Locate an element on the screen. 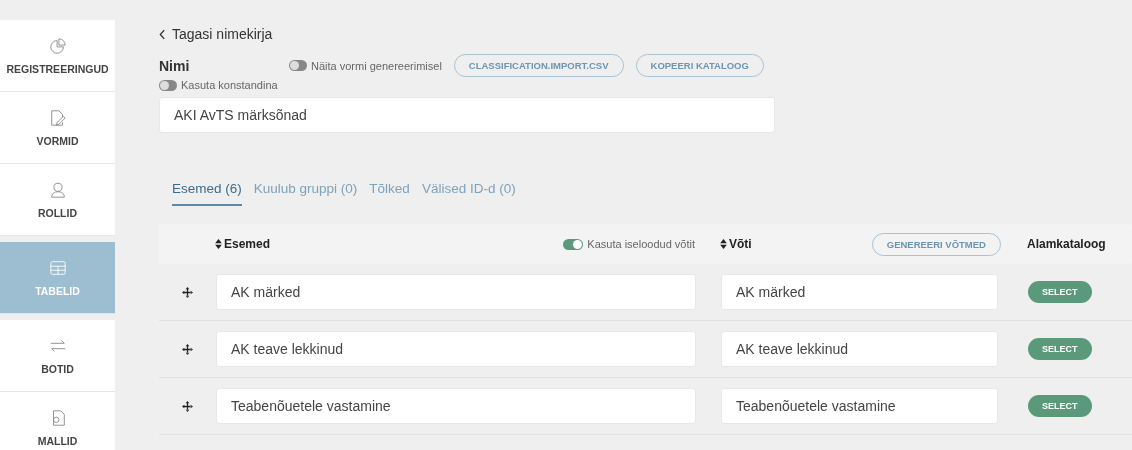 The width and height of the screenshot is (1132, 450). sidebar-item: REGISTREERINGUD is located at coordinates (57, 56).